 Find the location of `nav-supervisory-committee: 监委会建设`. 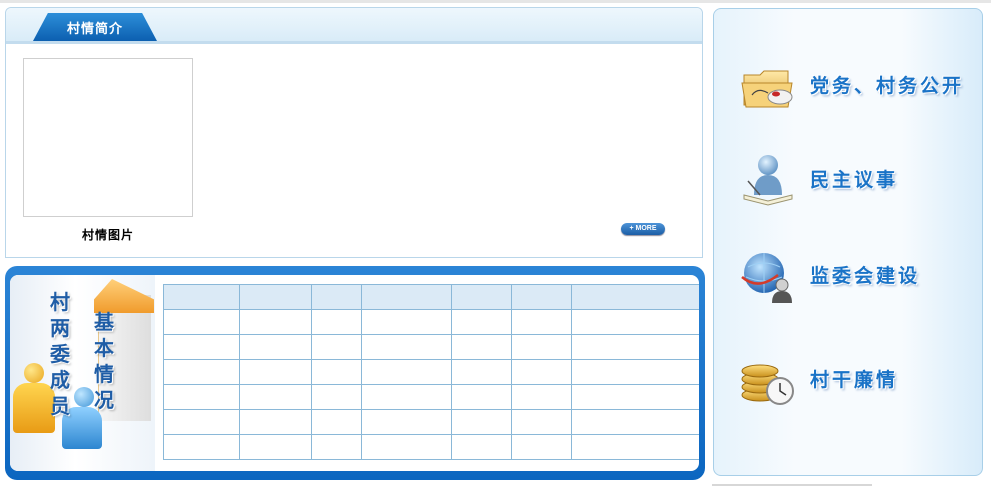

nav-supervisory-committee: 监委会建设 is located at coordinates (856, 277).